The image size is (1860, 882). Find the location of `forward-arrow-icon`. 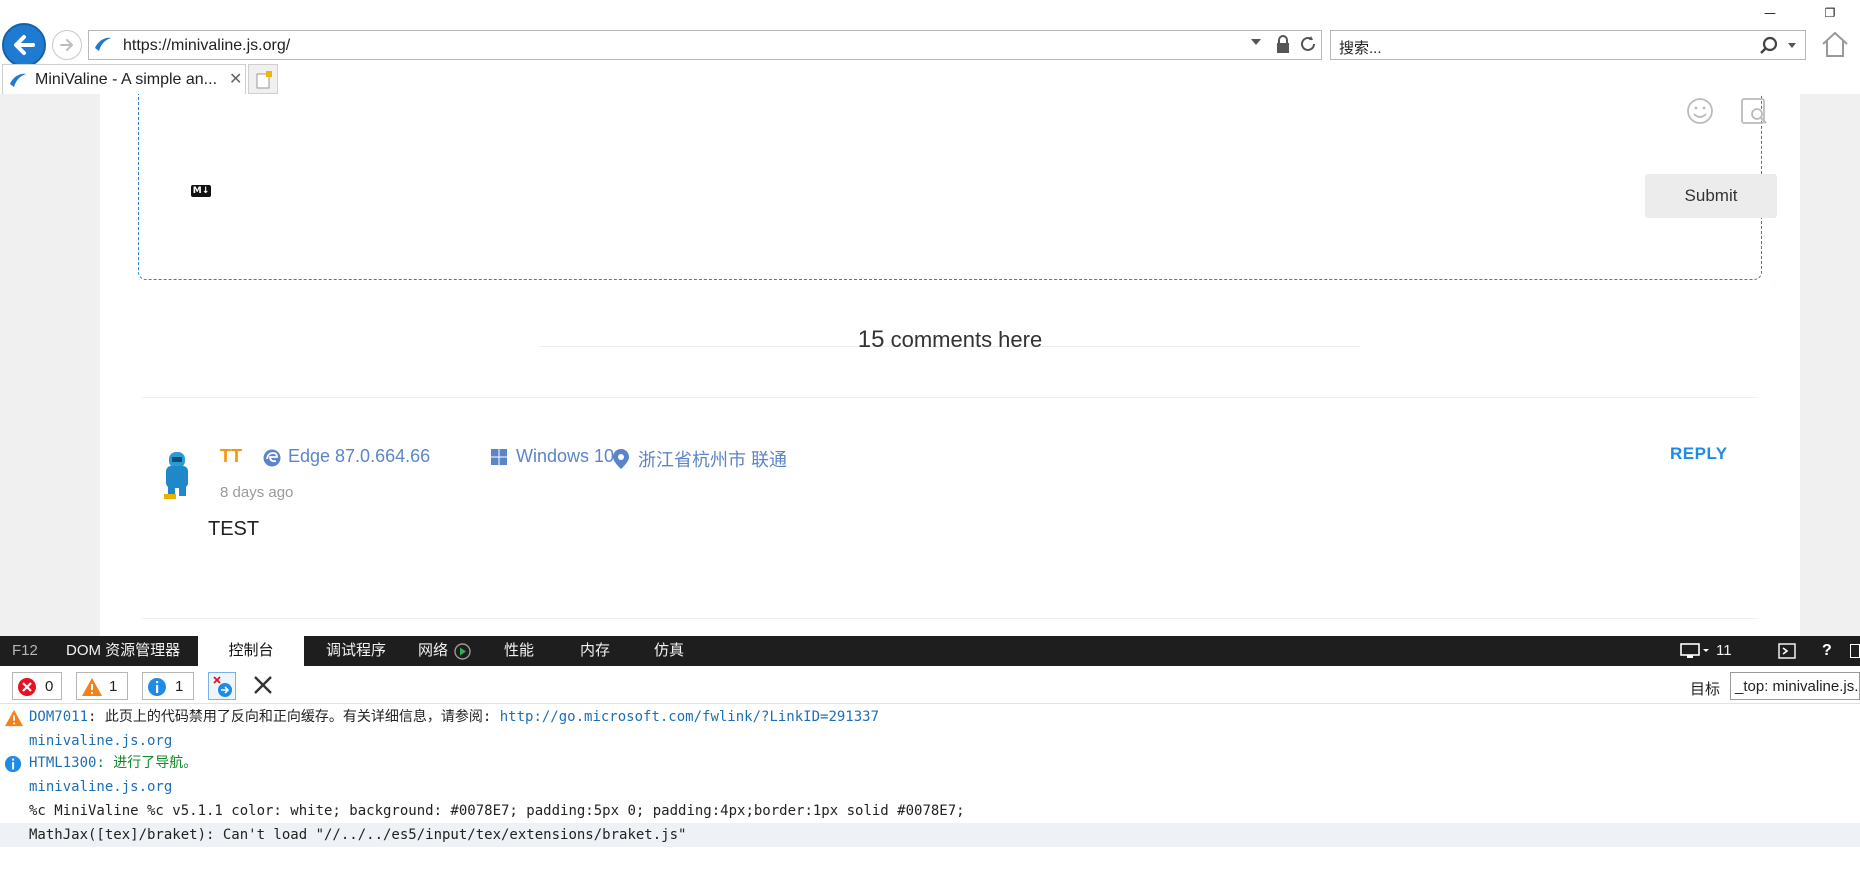

forward-arrow-icon is located at coordinates (66, 45).